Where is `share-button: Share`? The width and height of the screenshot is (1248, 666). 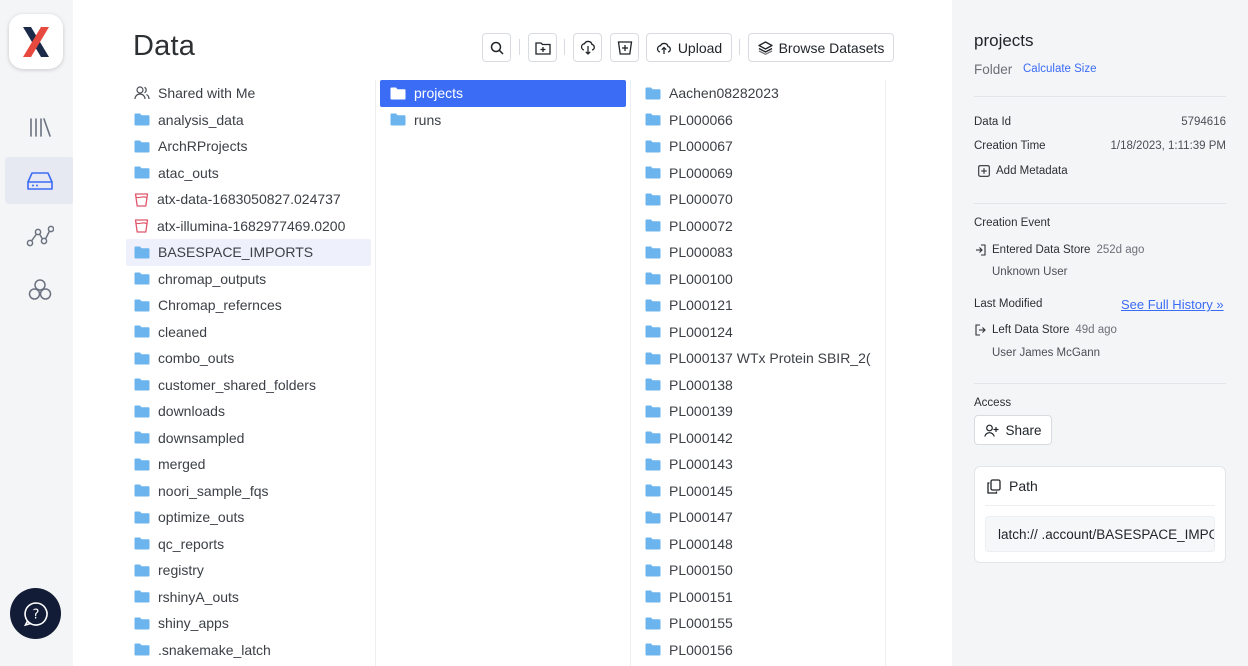 share-button: Share is located at coordinates (1013, 430).